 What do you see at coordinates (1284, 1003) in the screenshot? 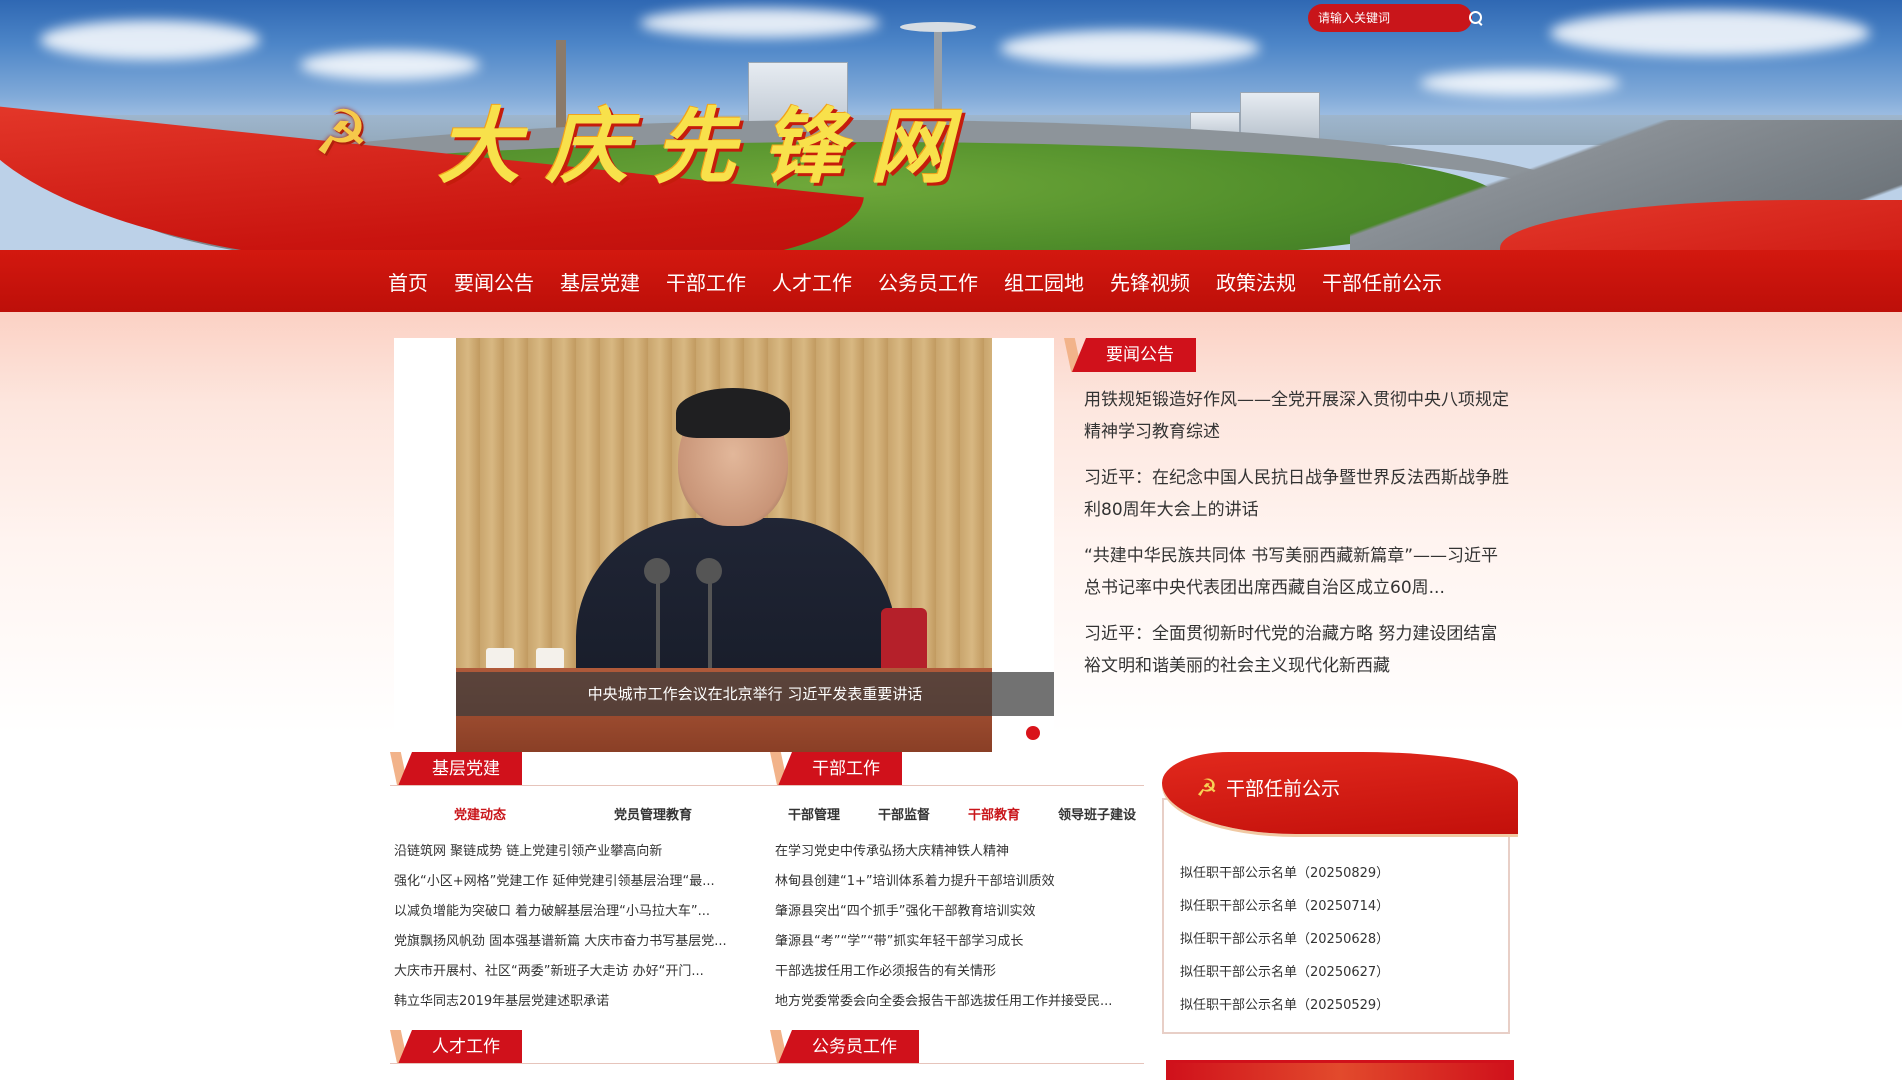
I see `cadre-notice-item: 拟任职干部公示名单（20250529）` at bounding box center [1284, 1003].